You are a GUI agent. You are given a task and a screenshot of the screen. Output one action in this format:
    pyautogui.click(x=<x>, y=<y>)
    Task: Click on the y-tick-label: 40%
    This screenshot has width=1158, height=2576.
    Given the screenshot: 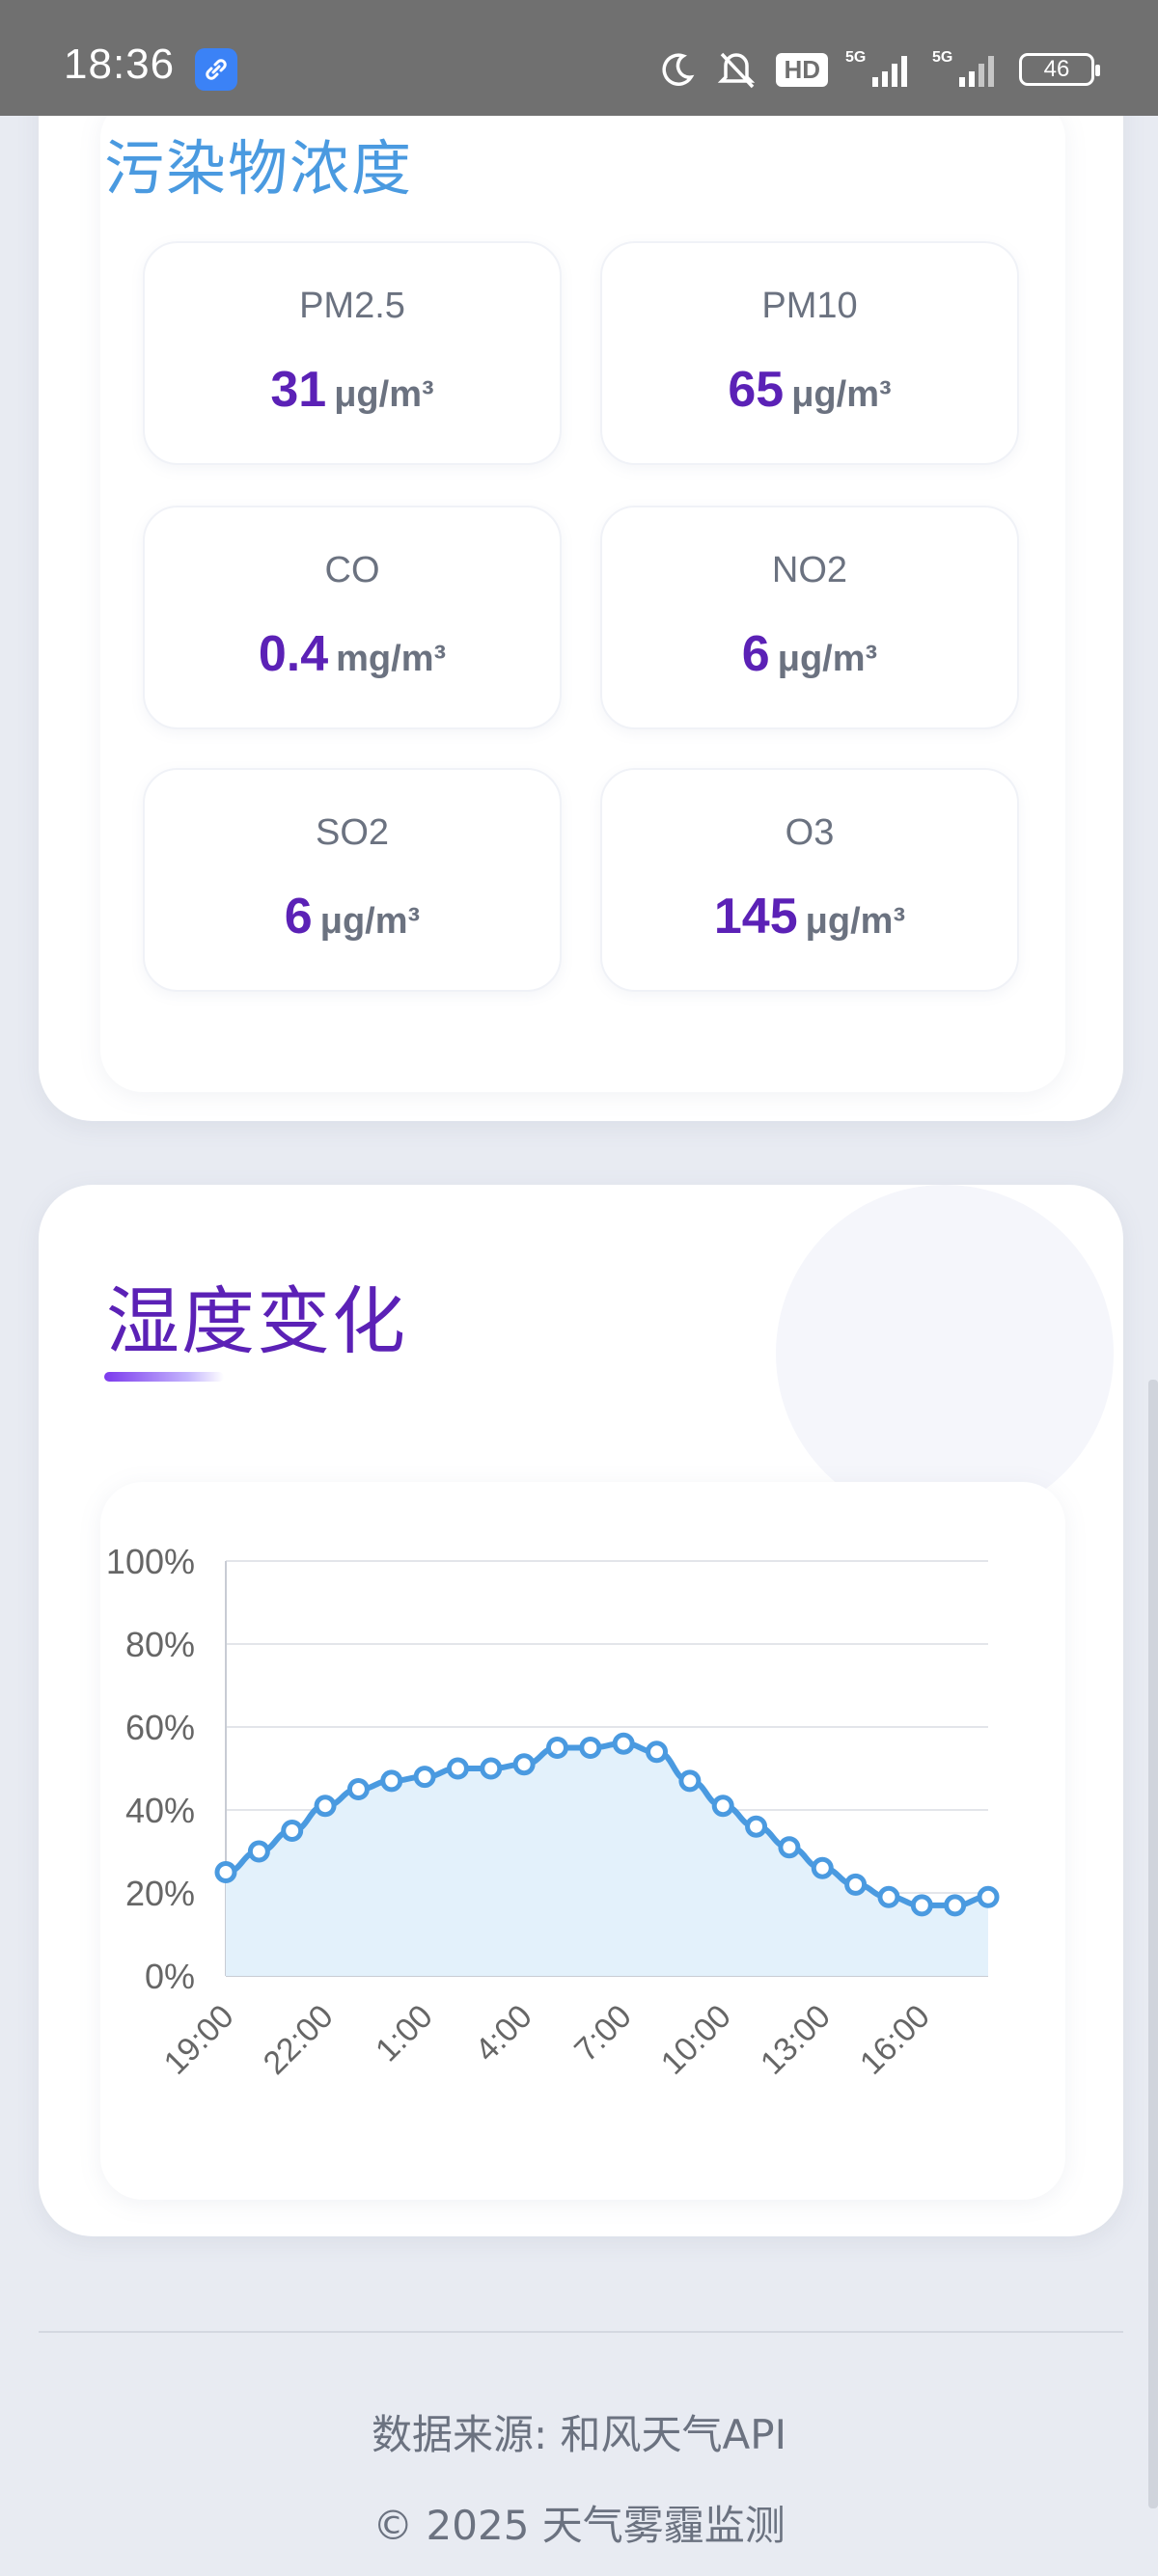 What is the action you would take?
    pyautogui.click(x=160, y=1811)
    